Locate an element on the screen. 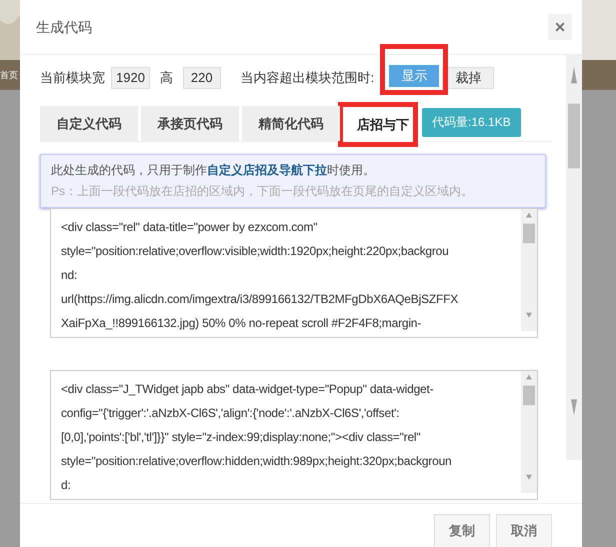 This screenshot has width=616, height=547. code-line: XaiFpXa_!!899166132.jpg) 50% 0% no-repeat scroll #F2F4F8;margin- is located at coordinates (241, 323).